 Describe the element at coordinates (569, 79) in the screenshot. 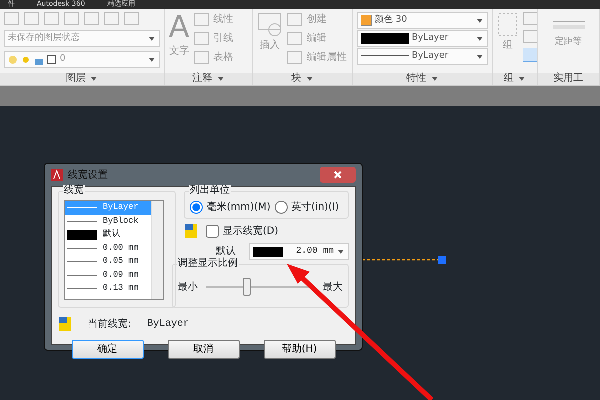

I see `panel-title: 实用工` at that location.